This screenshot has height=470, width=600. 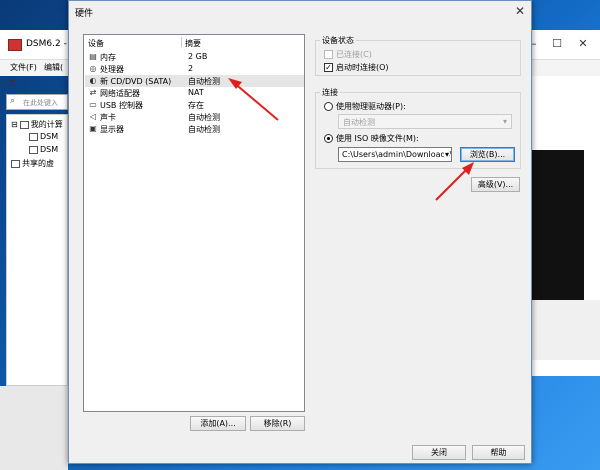 What do you see at coordinates (93, 116) in the screenshot?
I see `sound-card-icon: ◁` at bounding box center [93, 116].